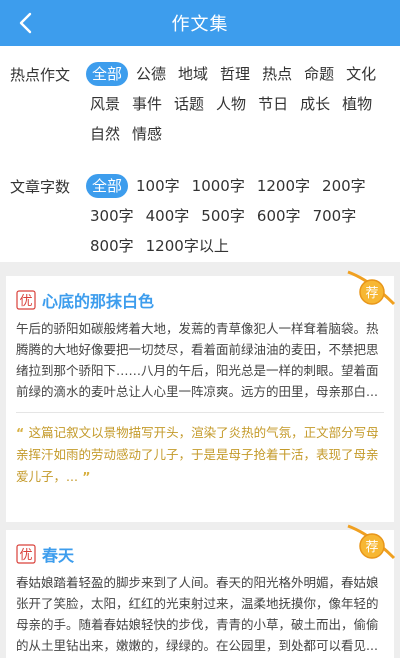 The width and height of the screenshot is (400, 658). What do you see at coordinates (283, 186) in the screenshot?
I see `words-chip-3: 1200字` at bounding box center [283, 186].